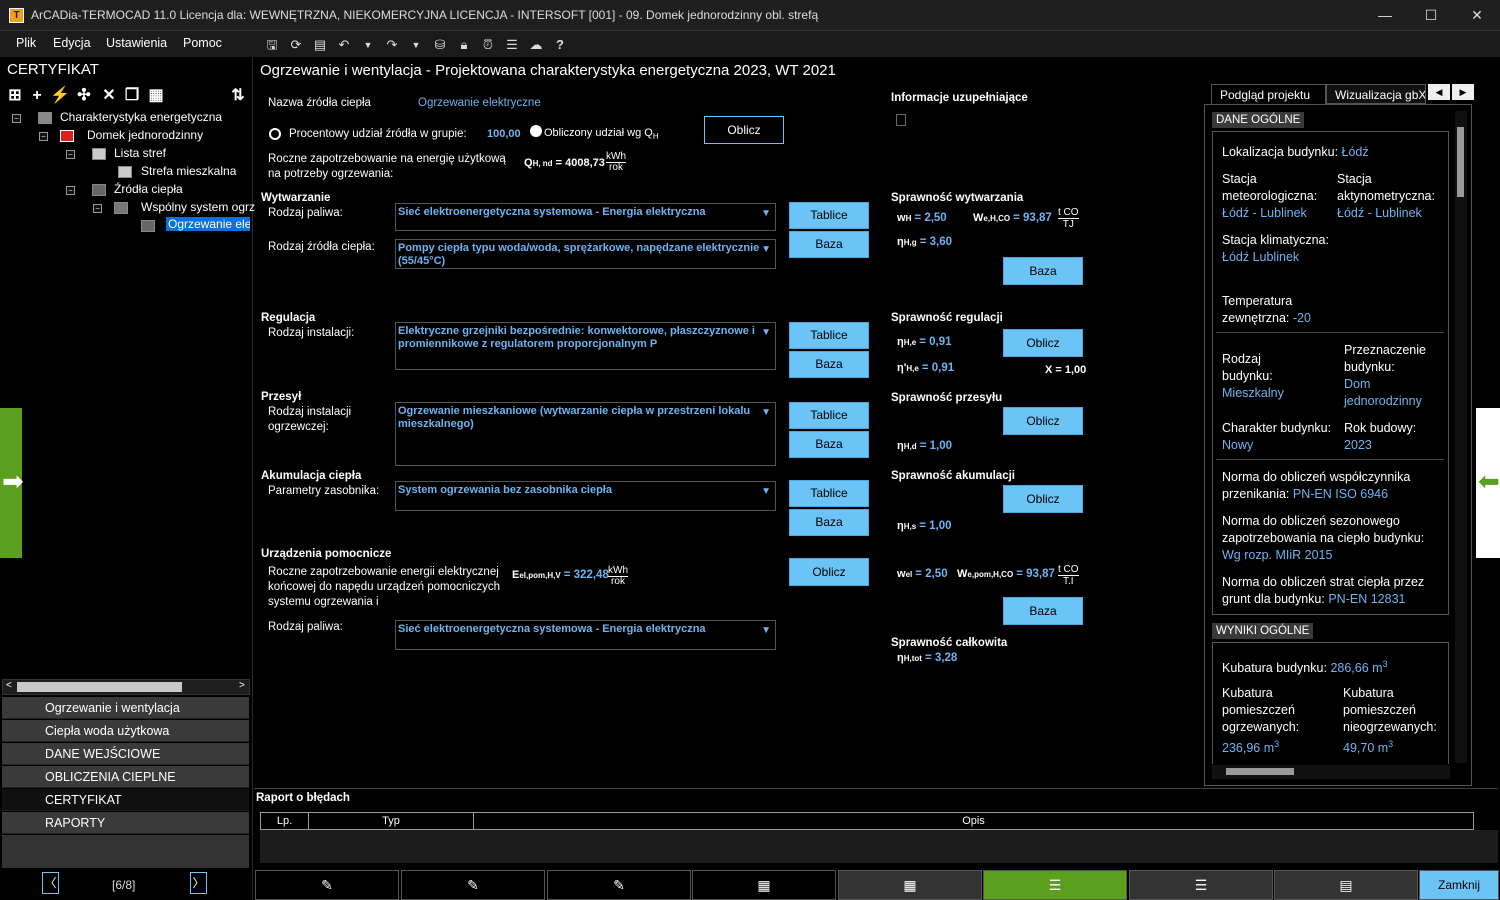 This screenshot has height=900, width=1500. I want to click on percent-value: 100,00, so click(504, 134).